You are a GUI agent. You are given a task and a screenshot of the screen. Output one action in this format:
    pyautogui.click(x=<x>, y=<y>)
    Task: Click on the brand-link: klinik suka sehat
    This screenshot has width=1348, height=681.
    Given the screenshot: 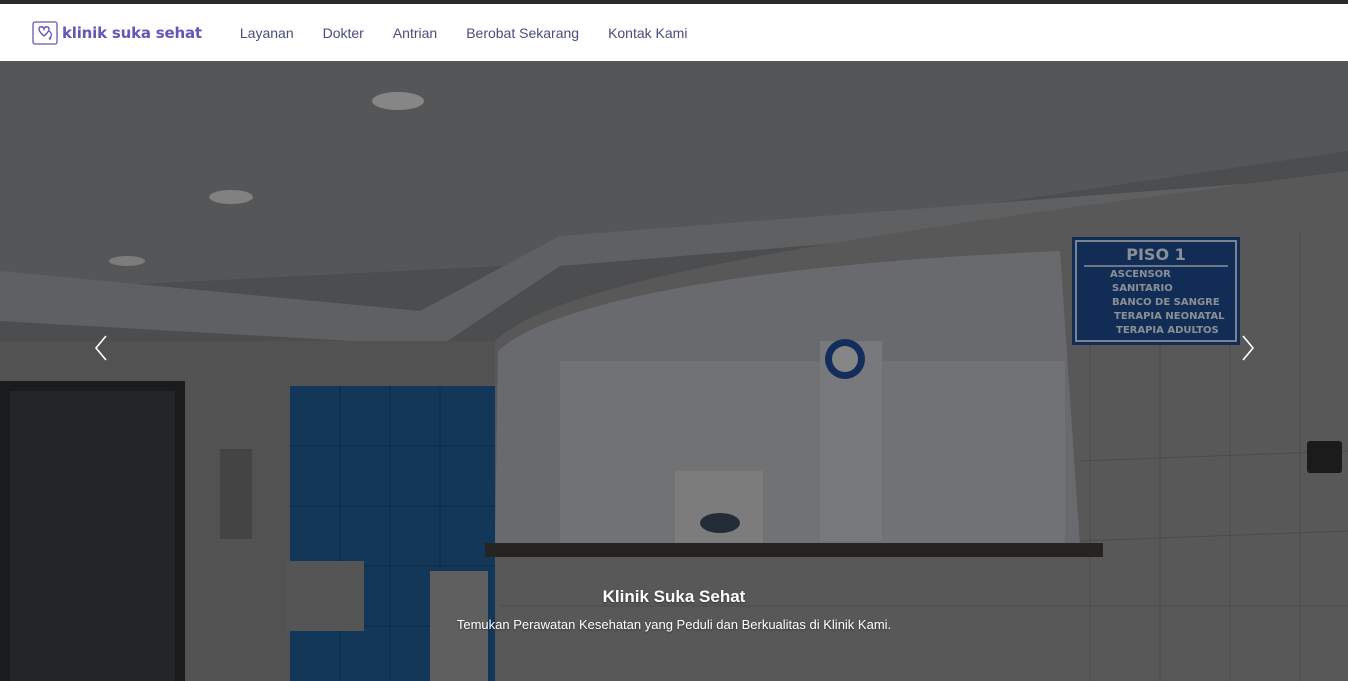 What is the action you would take?
    pyautogui.click(x=117, y=32)
    